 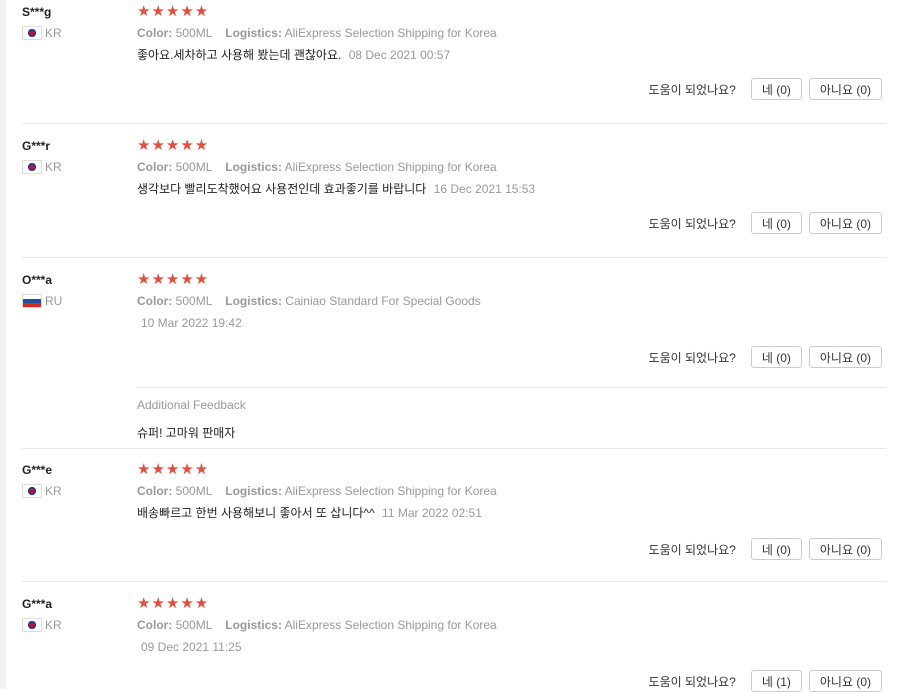 What do you see at coordinates (383, 301) in the screenshot?
I see `logistics-value: Cainiao Standard For Special Goods` at bounding box center [383, 301].